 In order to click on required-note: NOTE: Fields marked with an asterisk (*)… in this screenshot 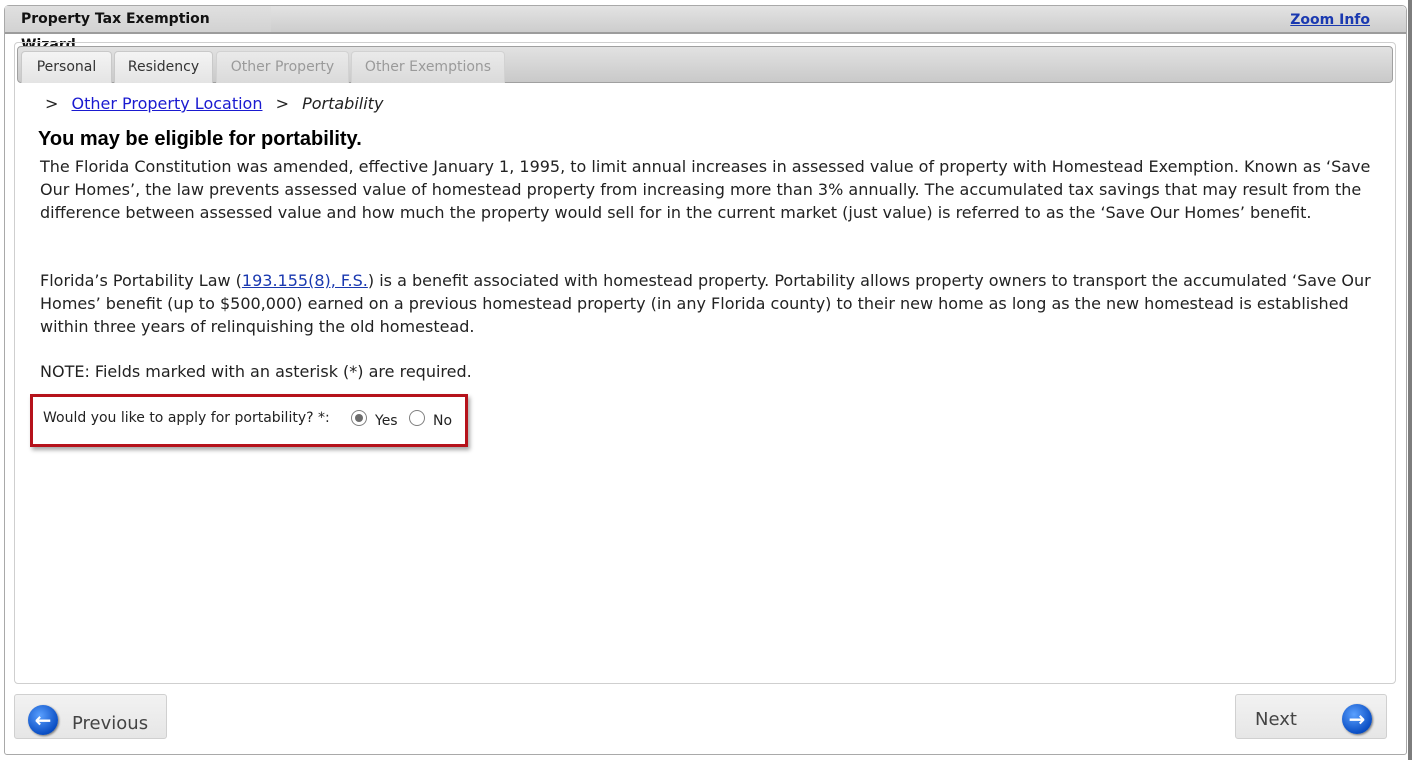, I will do `click(256, 371)`.